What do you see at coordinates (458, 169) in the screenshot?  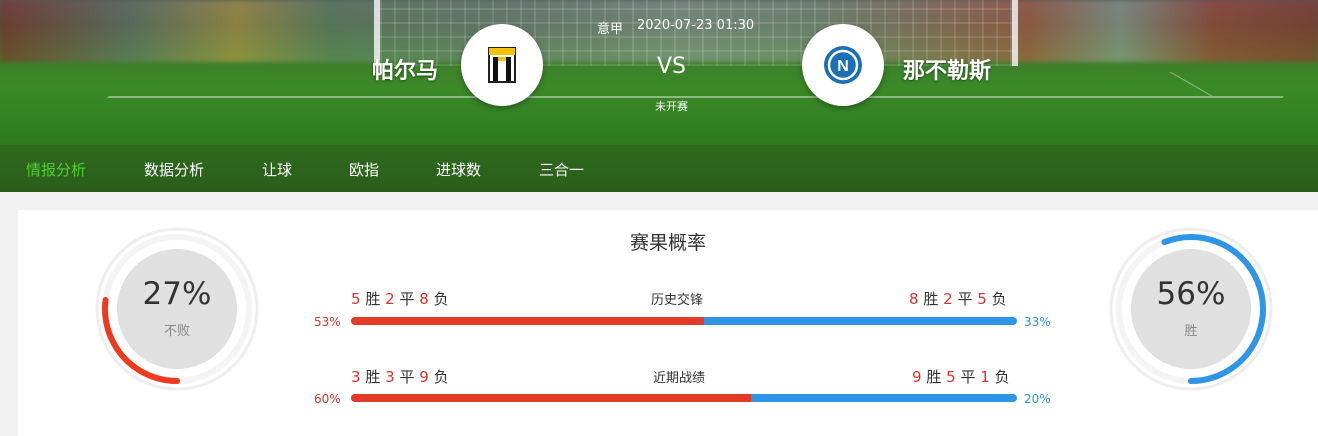 I see `tab-total-goals: 进球数` at bounding box center [458, 169].